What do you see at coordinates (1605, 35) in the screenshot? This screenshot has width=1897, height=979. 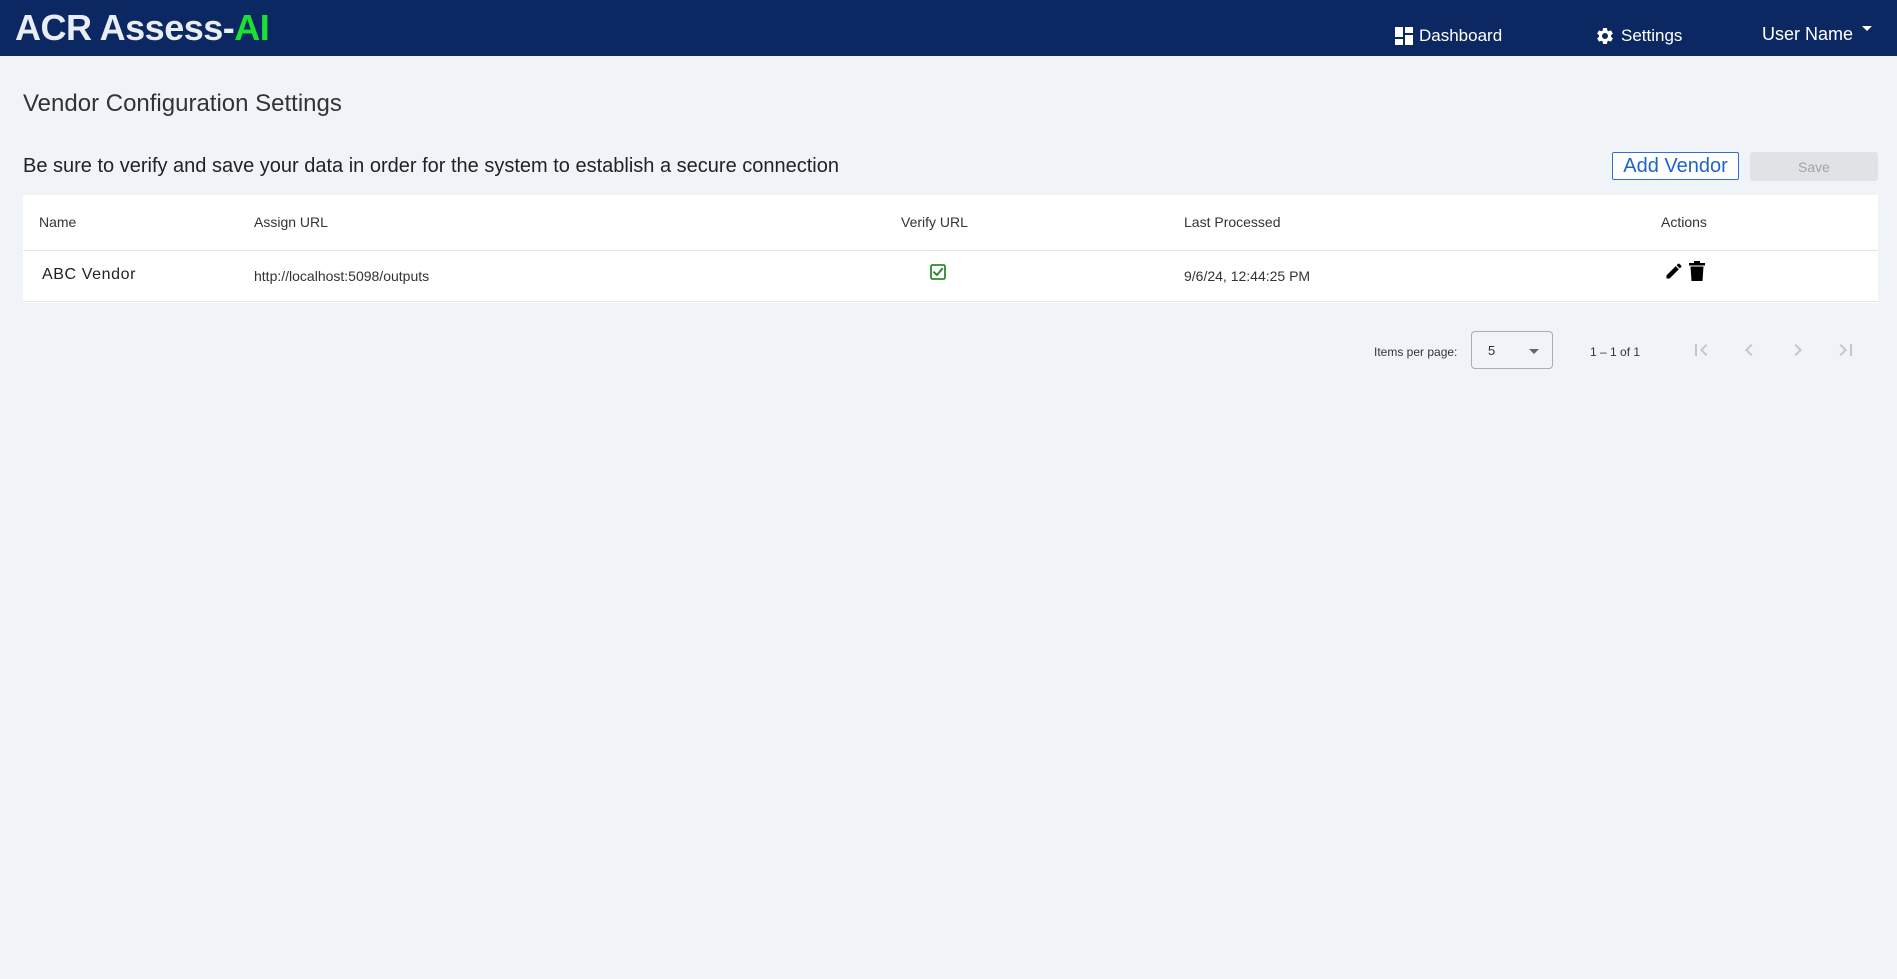 I see `gear-icon` at bounding box center [1605, 35].